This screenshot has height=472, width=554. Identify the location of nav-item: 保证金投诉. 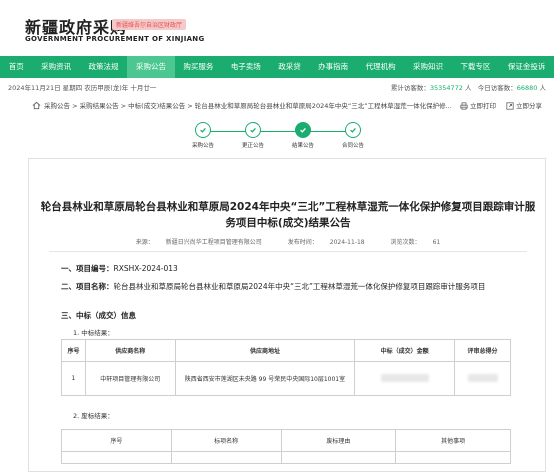
(526, 67).